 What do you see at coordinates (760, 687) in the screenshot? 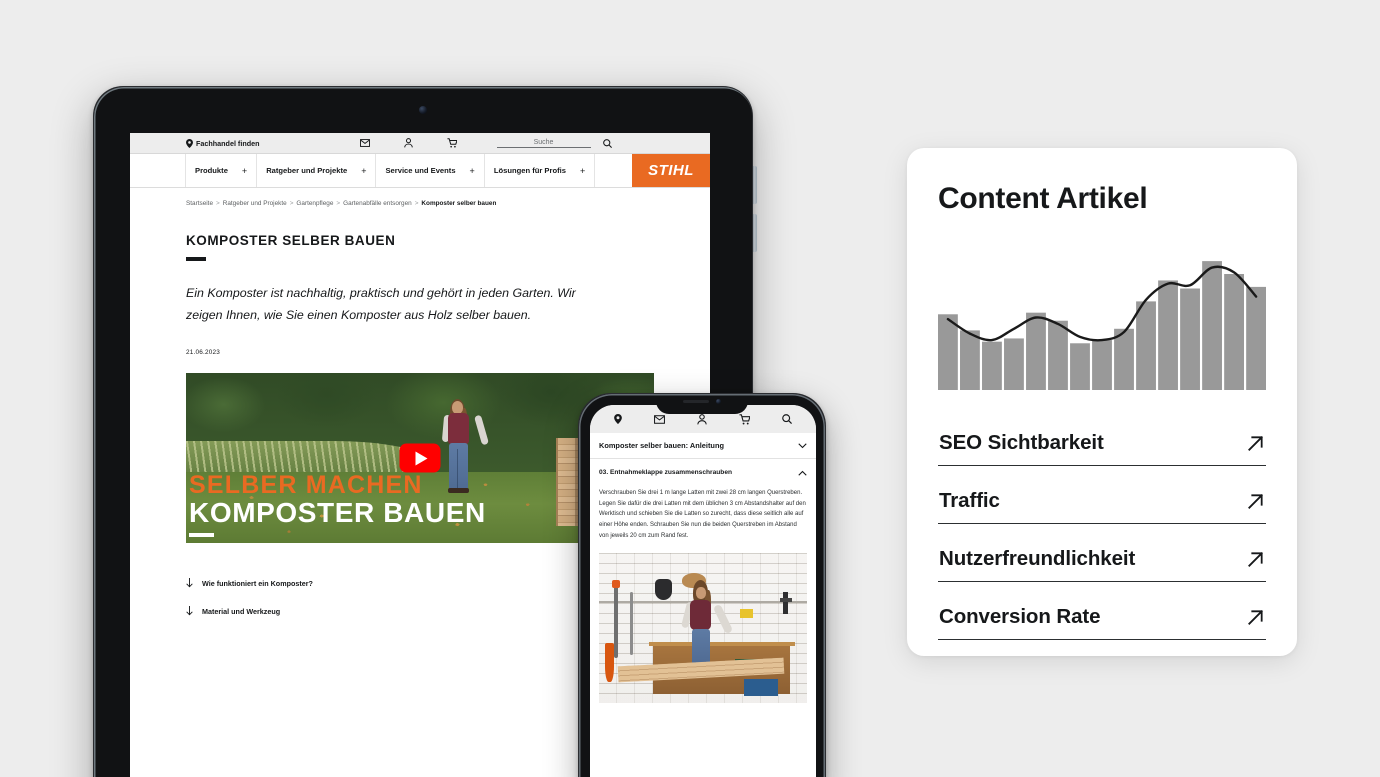
I see `workshop-blue-bin` at bounding box center [760, 687].